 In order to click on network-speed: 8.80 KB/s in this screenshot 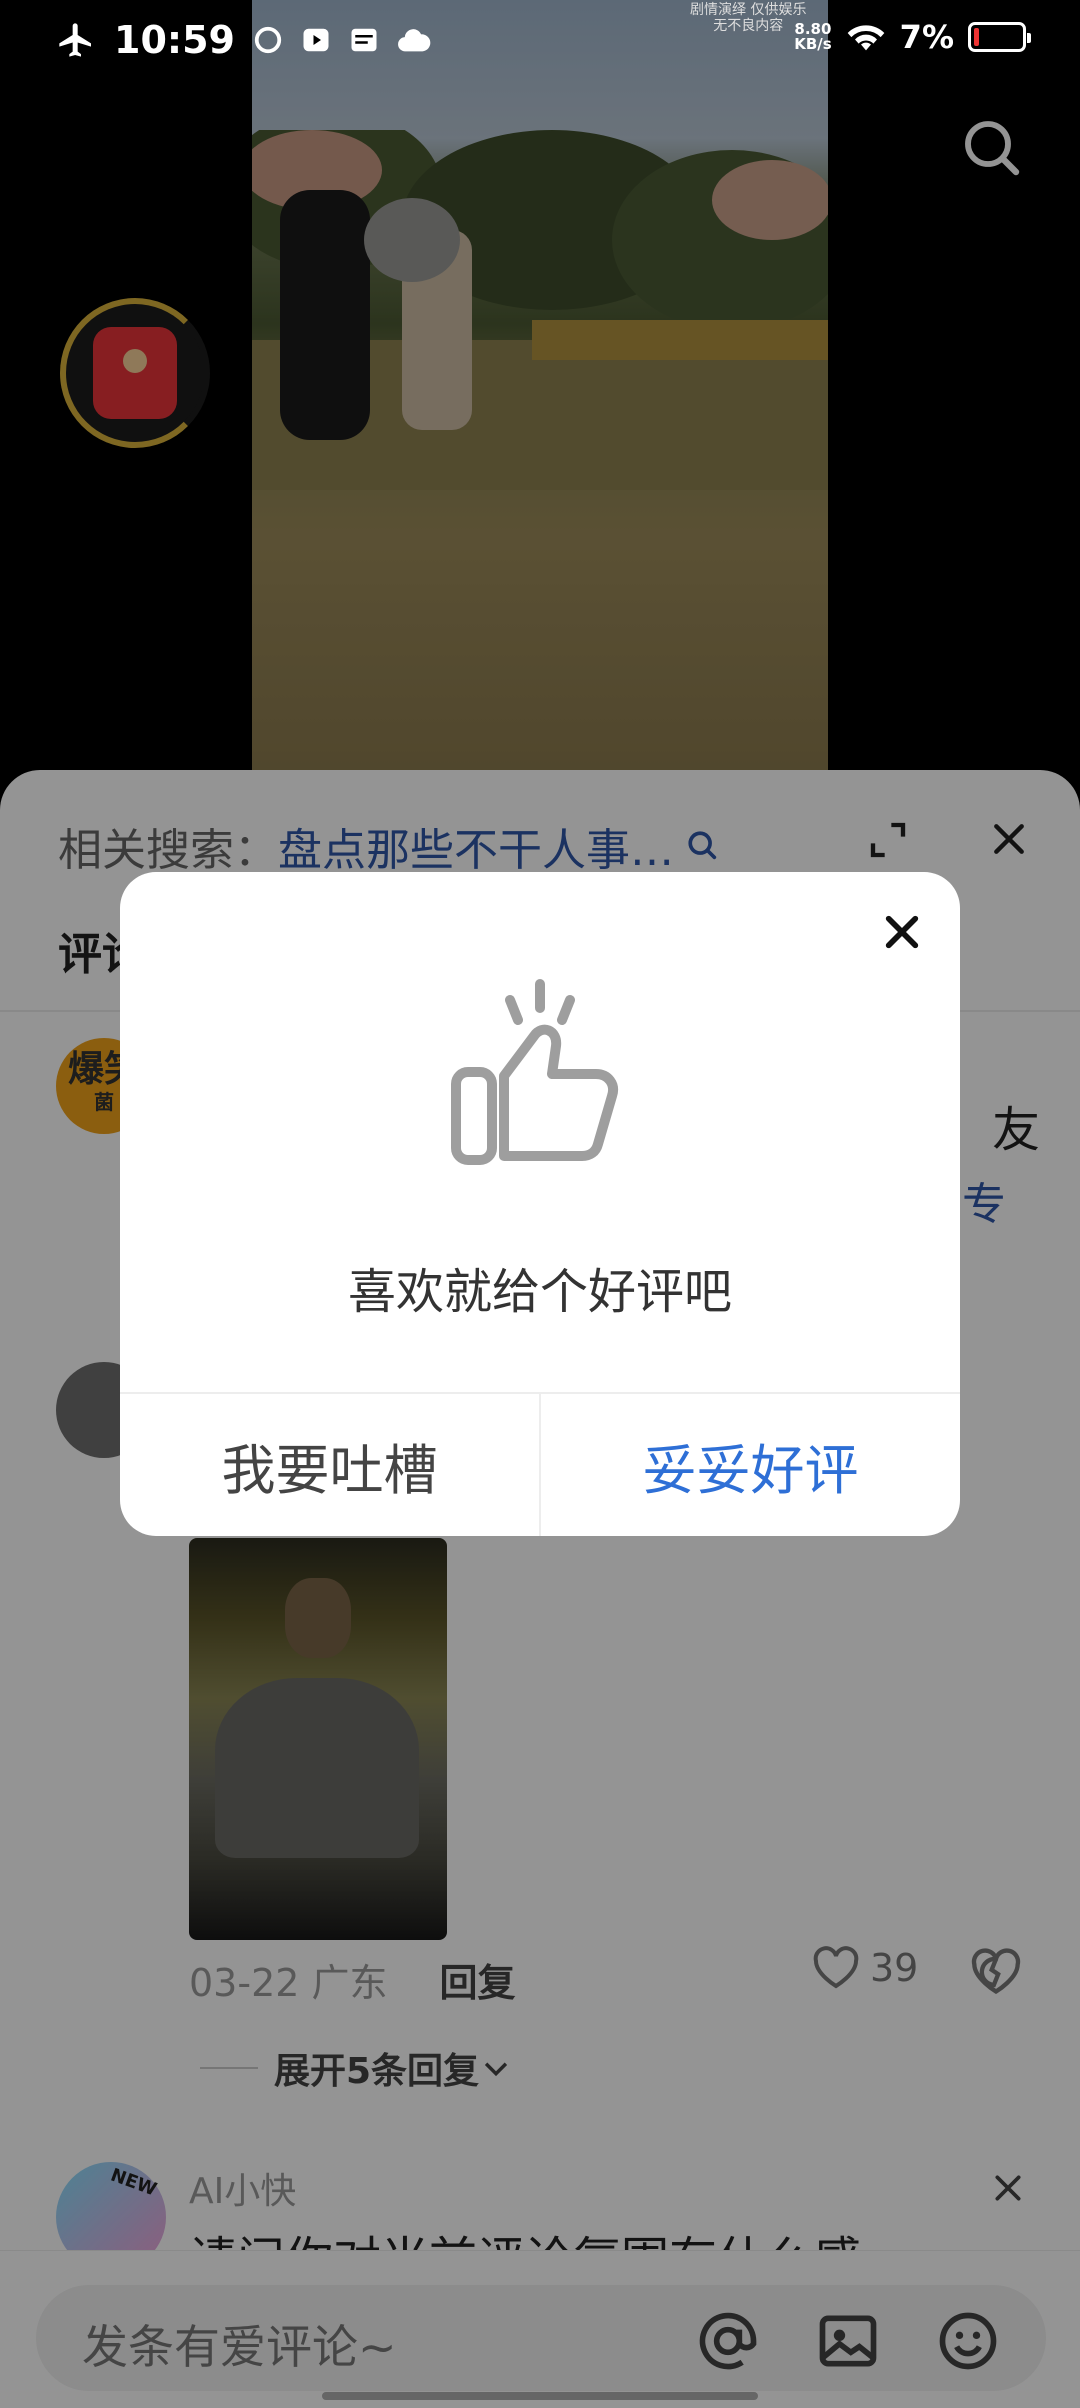, I will do `click(813, 36)`.